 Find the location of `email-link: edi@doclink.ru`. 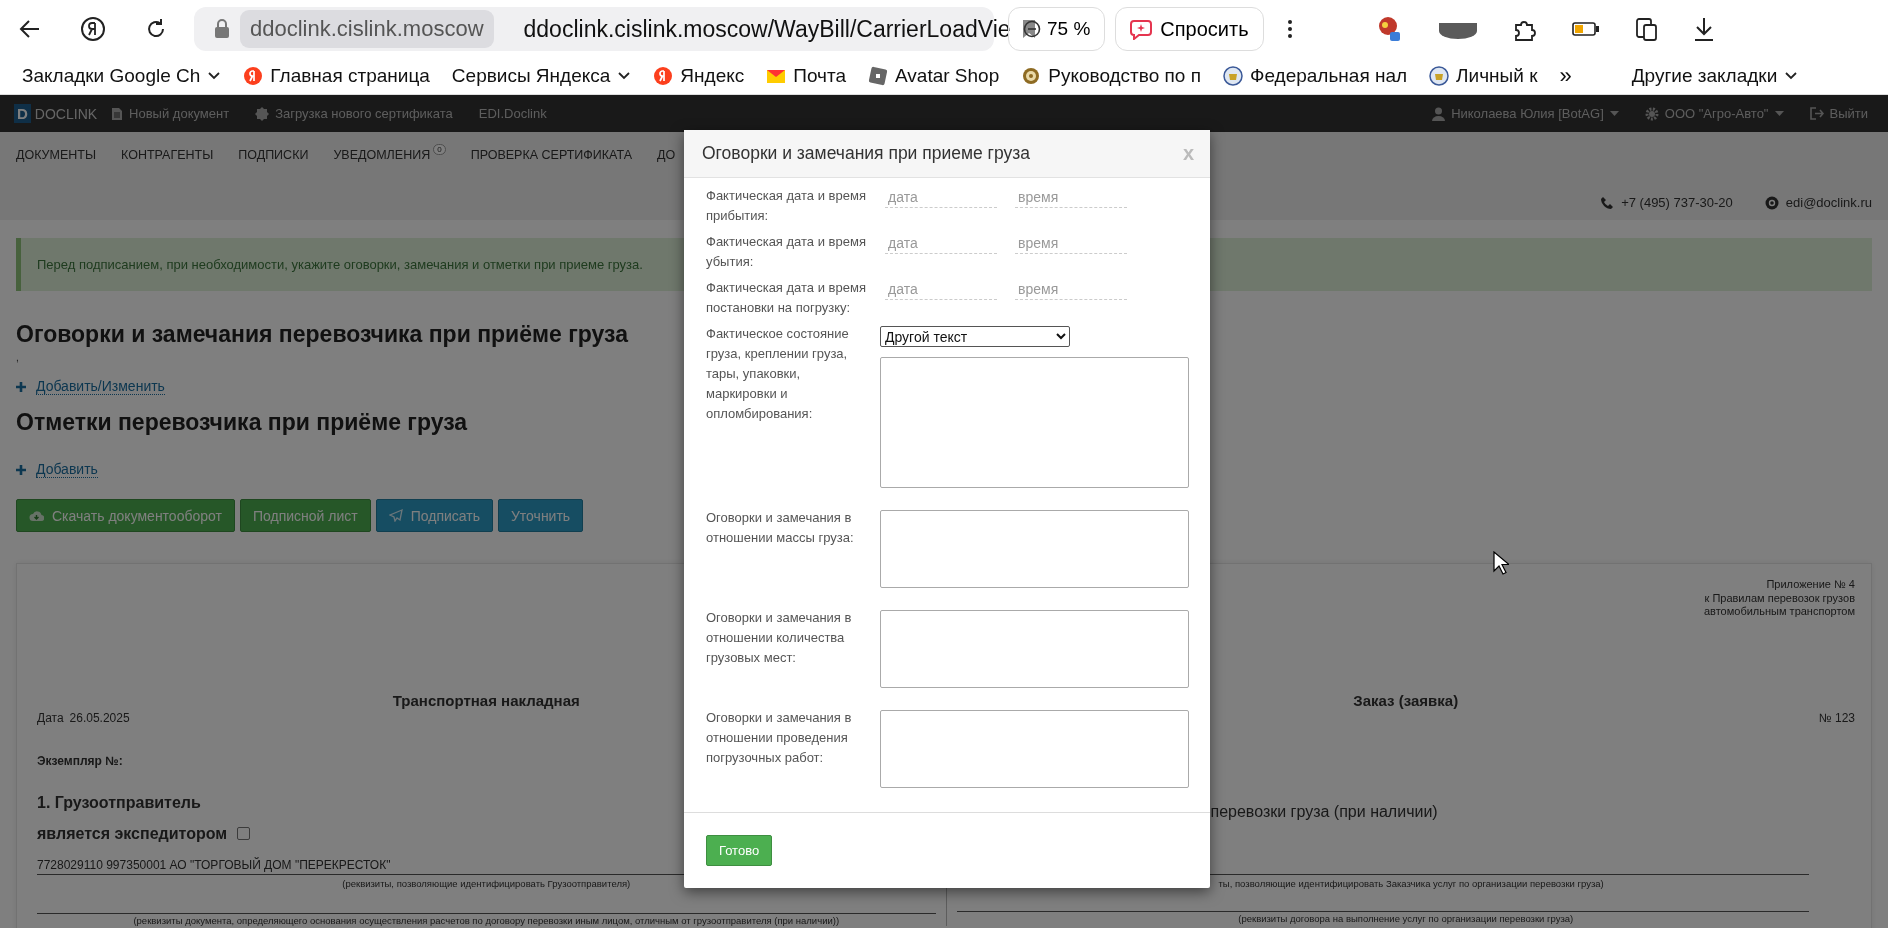

email-link: edi@doclink.ru is located at coordinates (1818, 202).